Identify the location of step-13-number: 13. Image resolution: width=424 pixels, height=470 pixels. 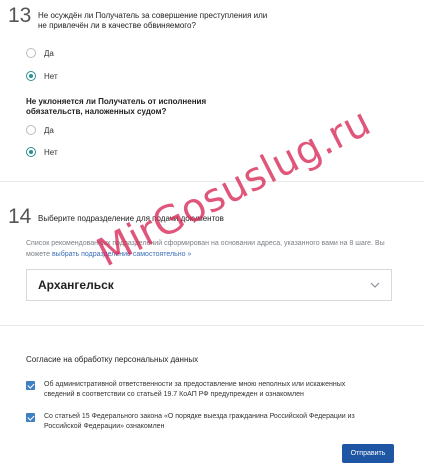
(20, 15).